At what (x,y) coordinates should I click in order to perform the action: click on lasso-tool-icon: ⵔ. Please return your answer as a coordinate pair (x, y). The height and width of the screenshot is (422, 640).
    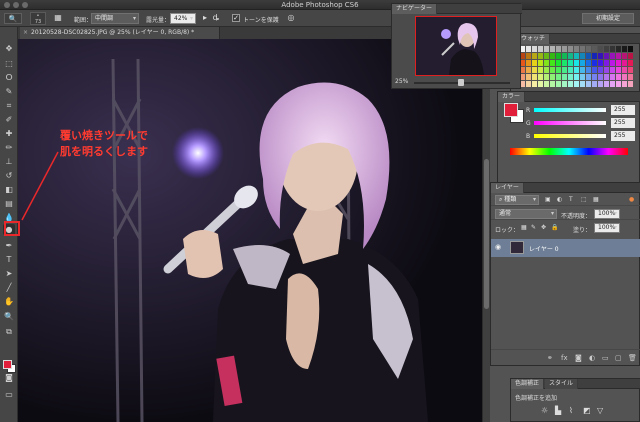
    Looking at the image, I should click on (9, 77).